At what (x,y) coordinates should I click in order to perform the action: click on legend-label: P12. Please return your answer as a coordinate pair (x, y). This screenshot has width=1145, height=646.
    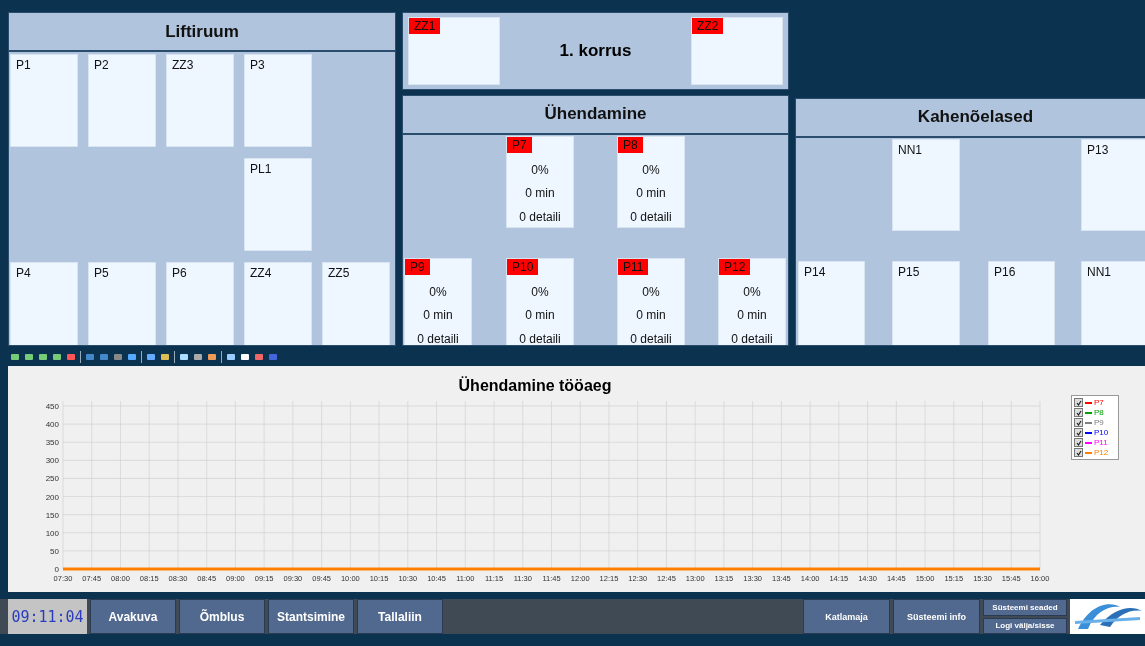
    Looking at the image, I should click on (1101, 452).